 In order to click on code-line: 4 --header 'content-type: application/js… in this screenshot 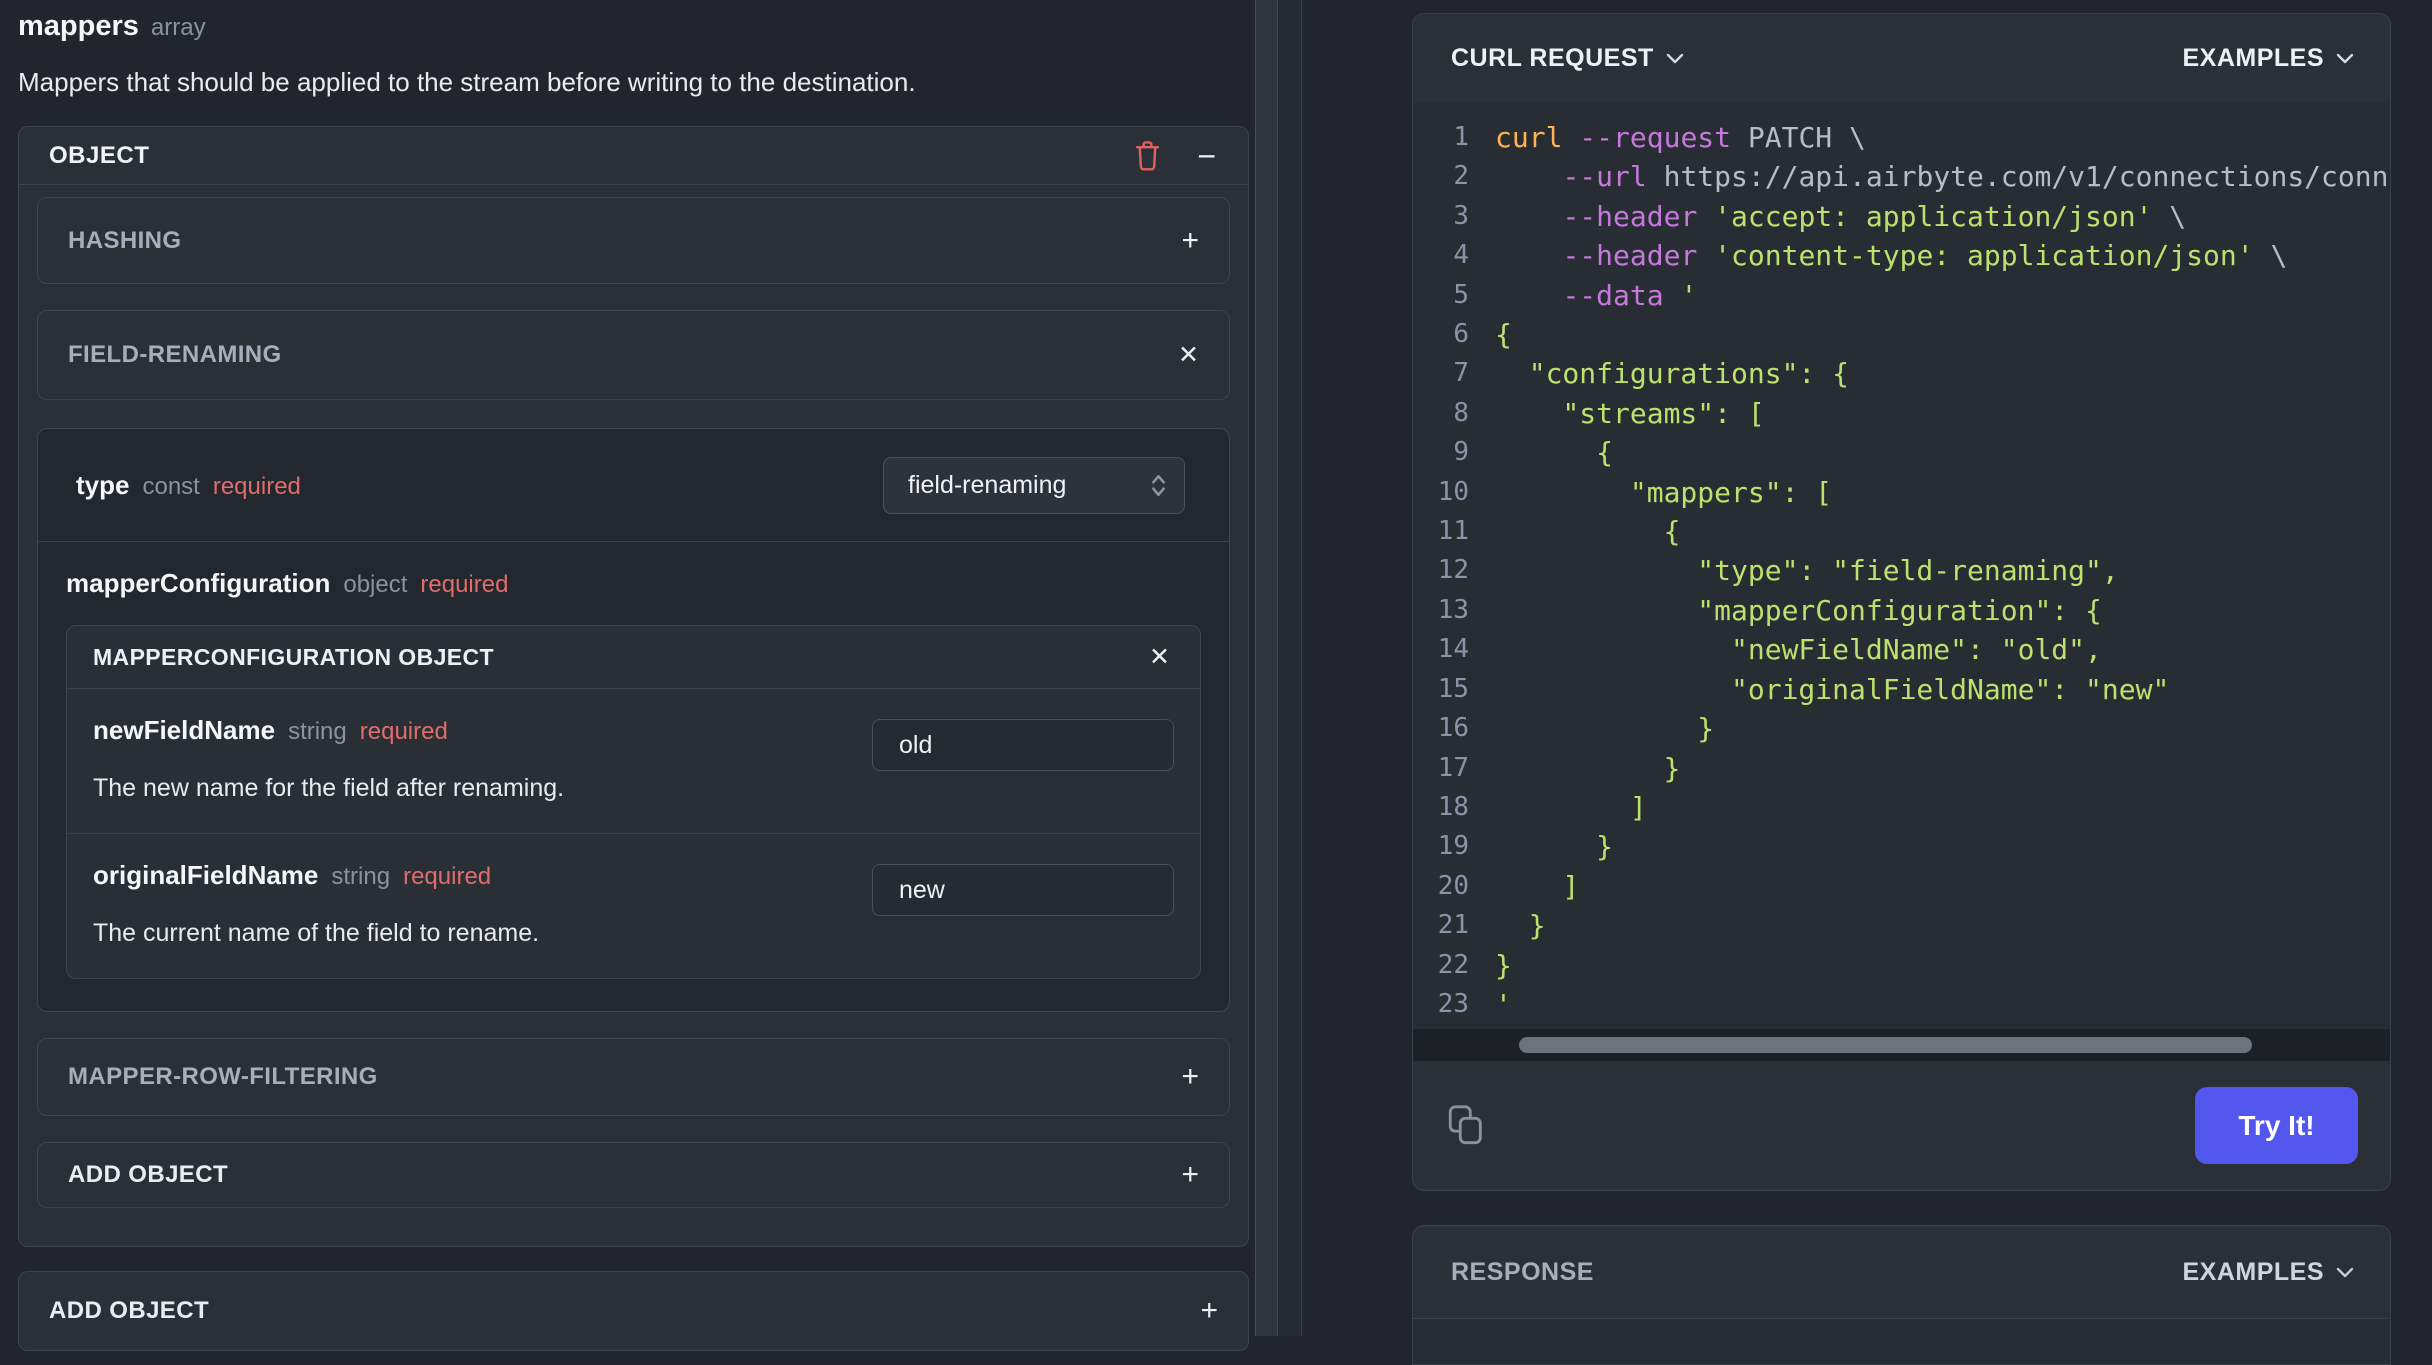, I will do `click(1901, 255)`.